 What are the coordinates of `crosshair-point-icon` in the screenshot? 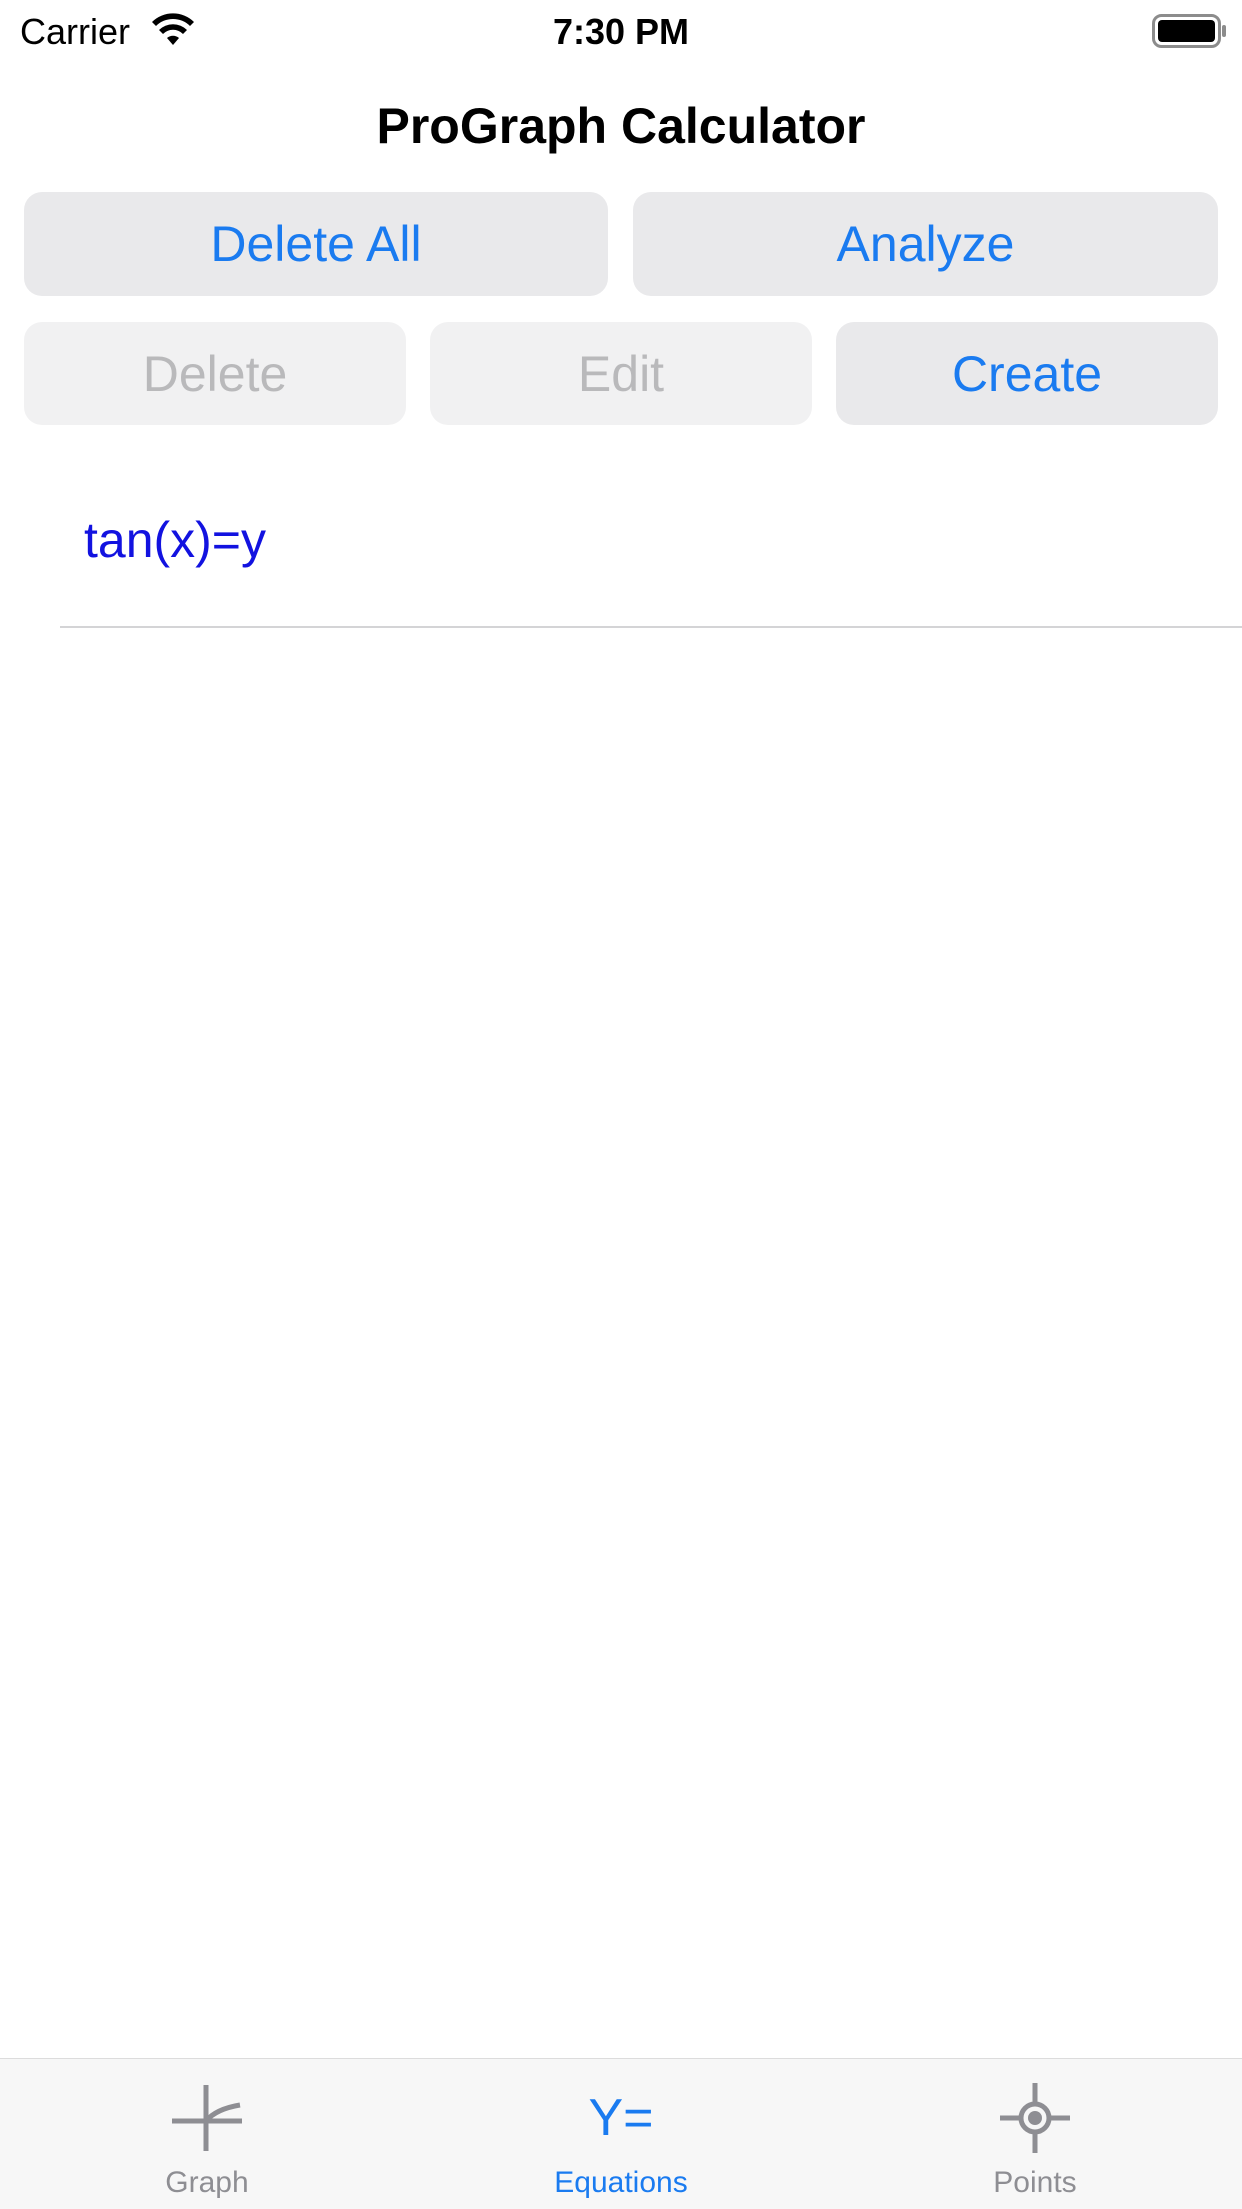 It's located at (1035, 2118).